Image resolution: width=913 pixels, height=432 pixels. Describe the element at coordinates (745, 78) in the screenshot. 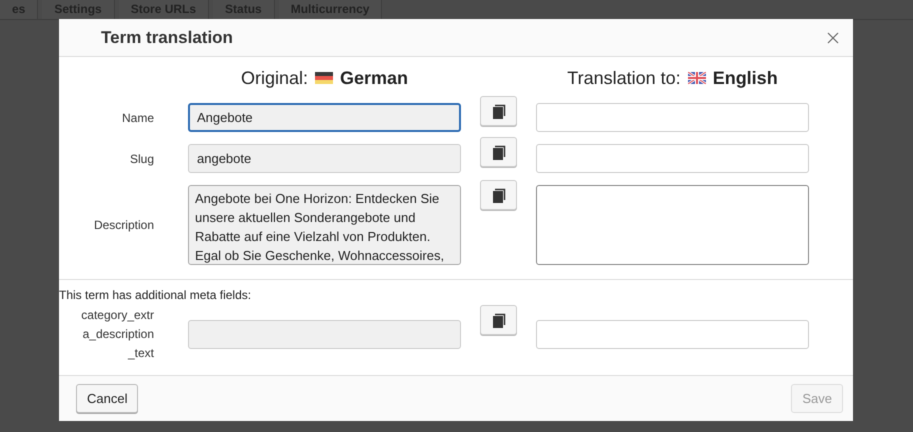

I see `translation-language: English` at that location.